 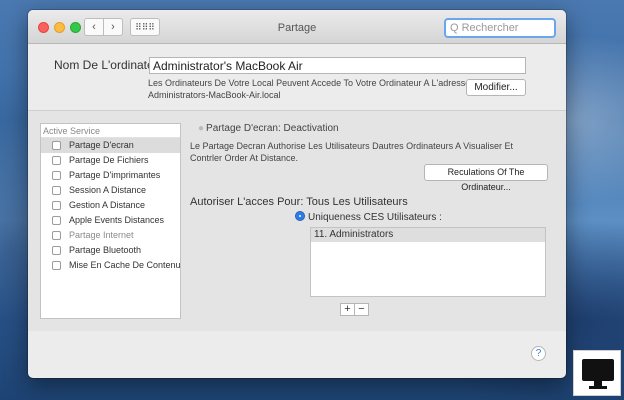 What do you see at coordinates (297, 27) in the screenshot?
I see `title-bar: ‹ › ⠿⠿⠿ Partage Q Rechercher` at bounding box center [297, 27].